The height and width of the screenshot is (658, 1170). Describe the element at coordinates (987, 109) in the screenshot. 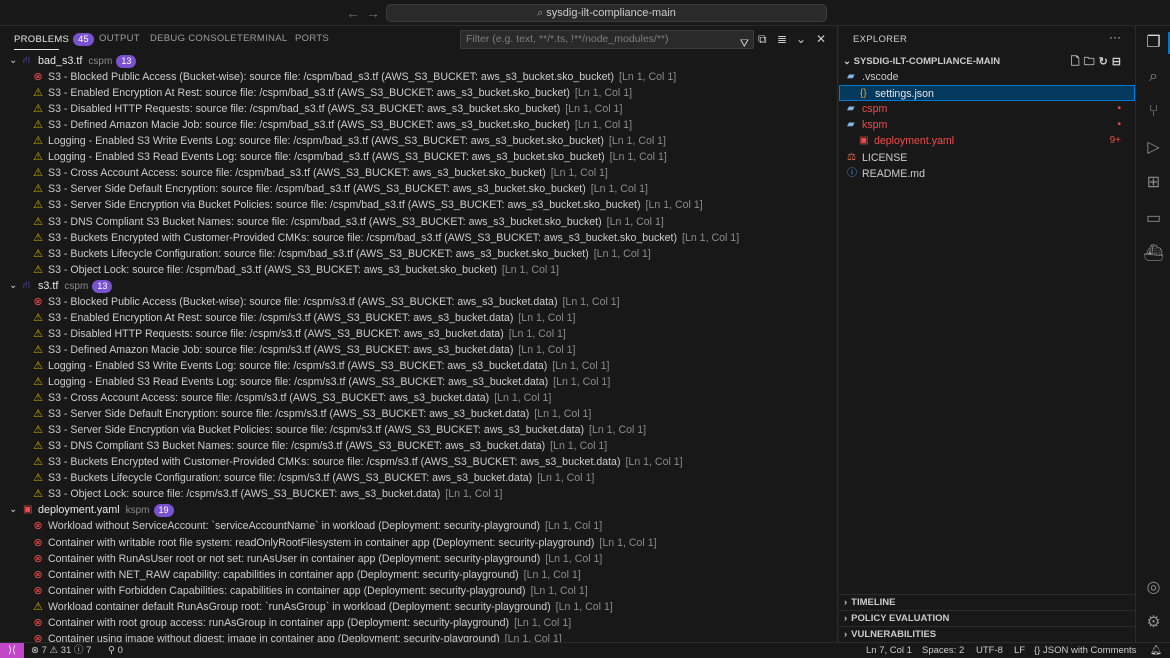

I see `tree-item: ▰ cspm •` at that location.